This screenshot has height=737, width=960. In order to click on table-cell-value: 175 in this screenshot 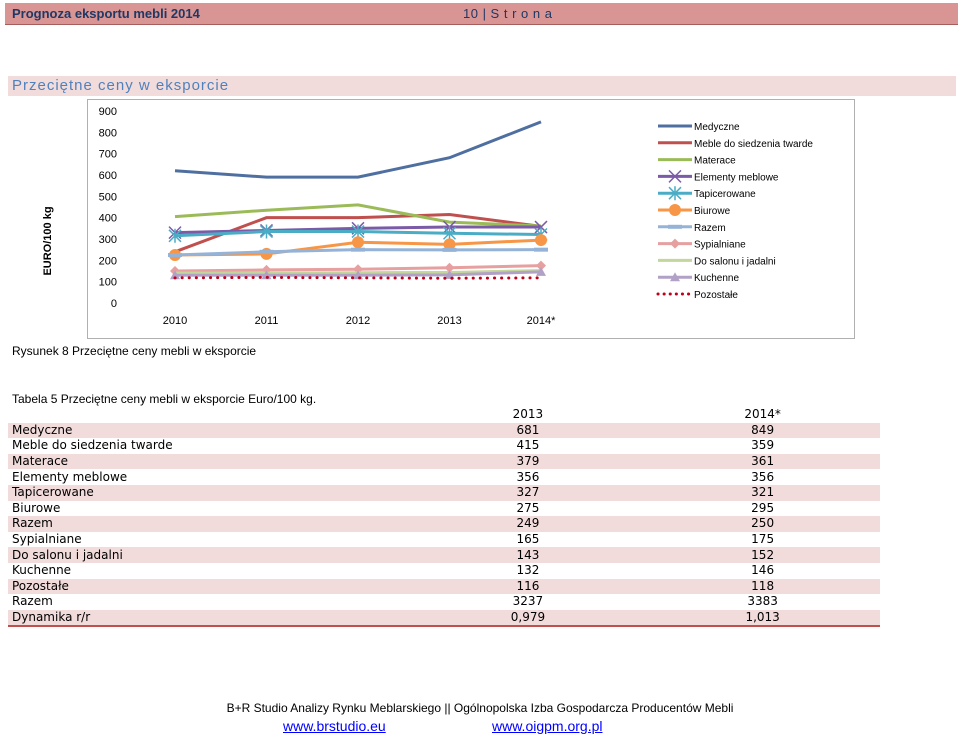, I will do `click(763, 539)`.